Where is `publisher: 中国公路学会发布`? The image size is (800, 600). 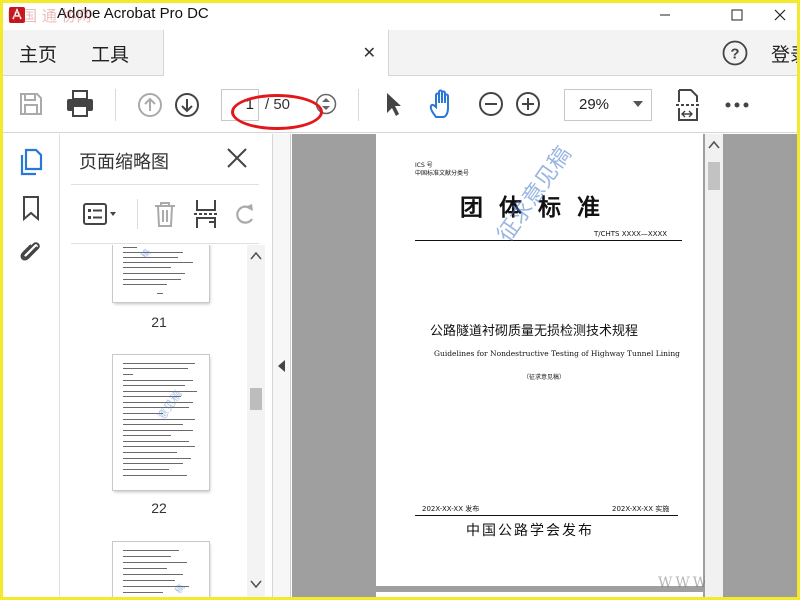 publisher: 中国公路学会发布 is located at coordinates (530, 531).